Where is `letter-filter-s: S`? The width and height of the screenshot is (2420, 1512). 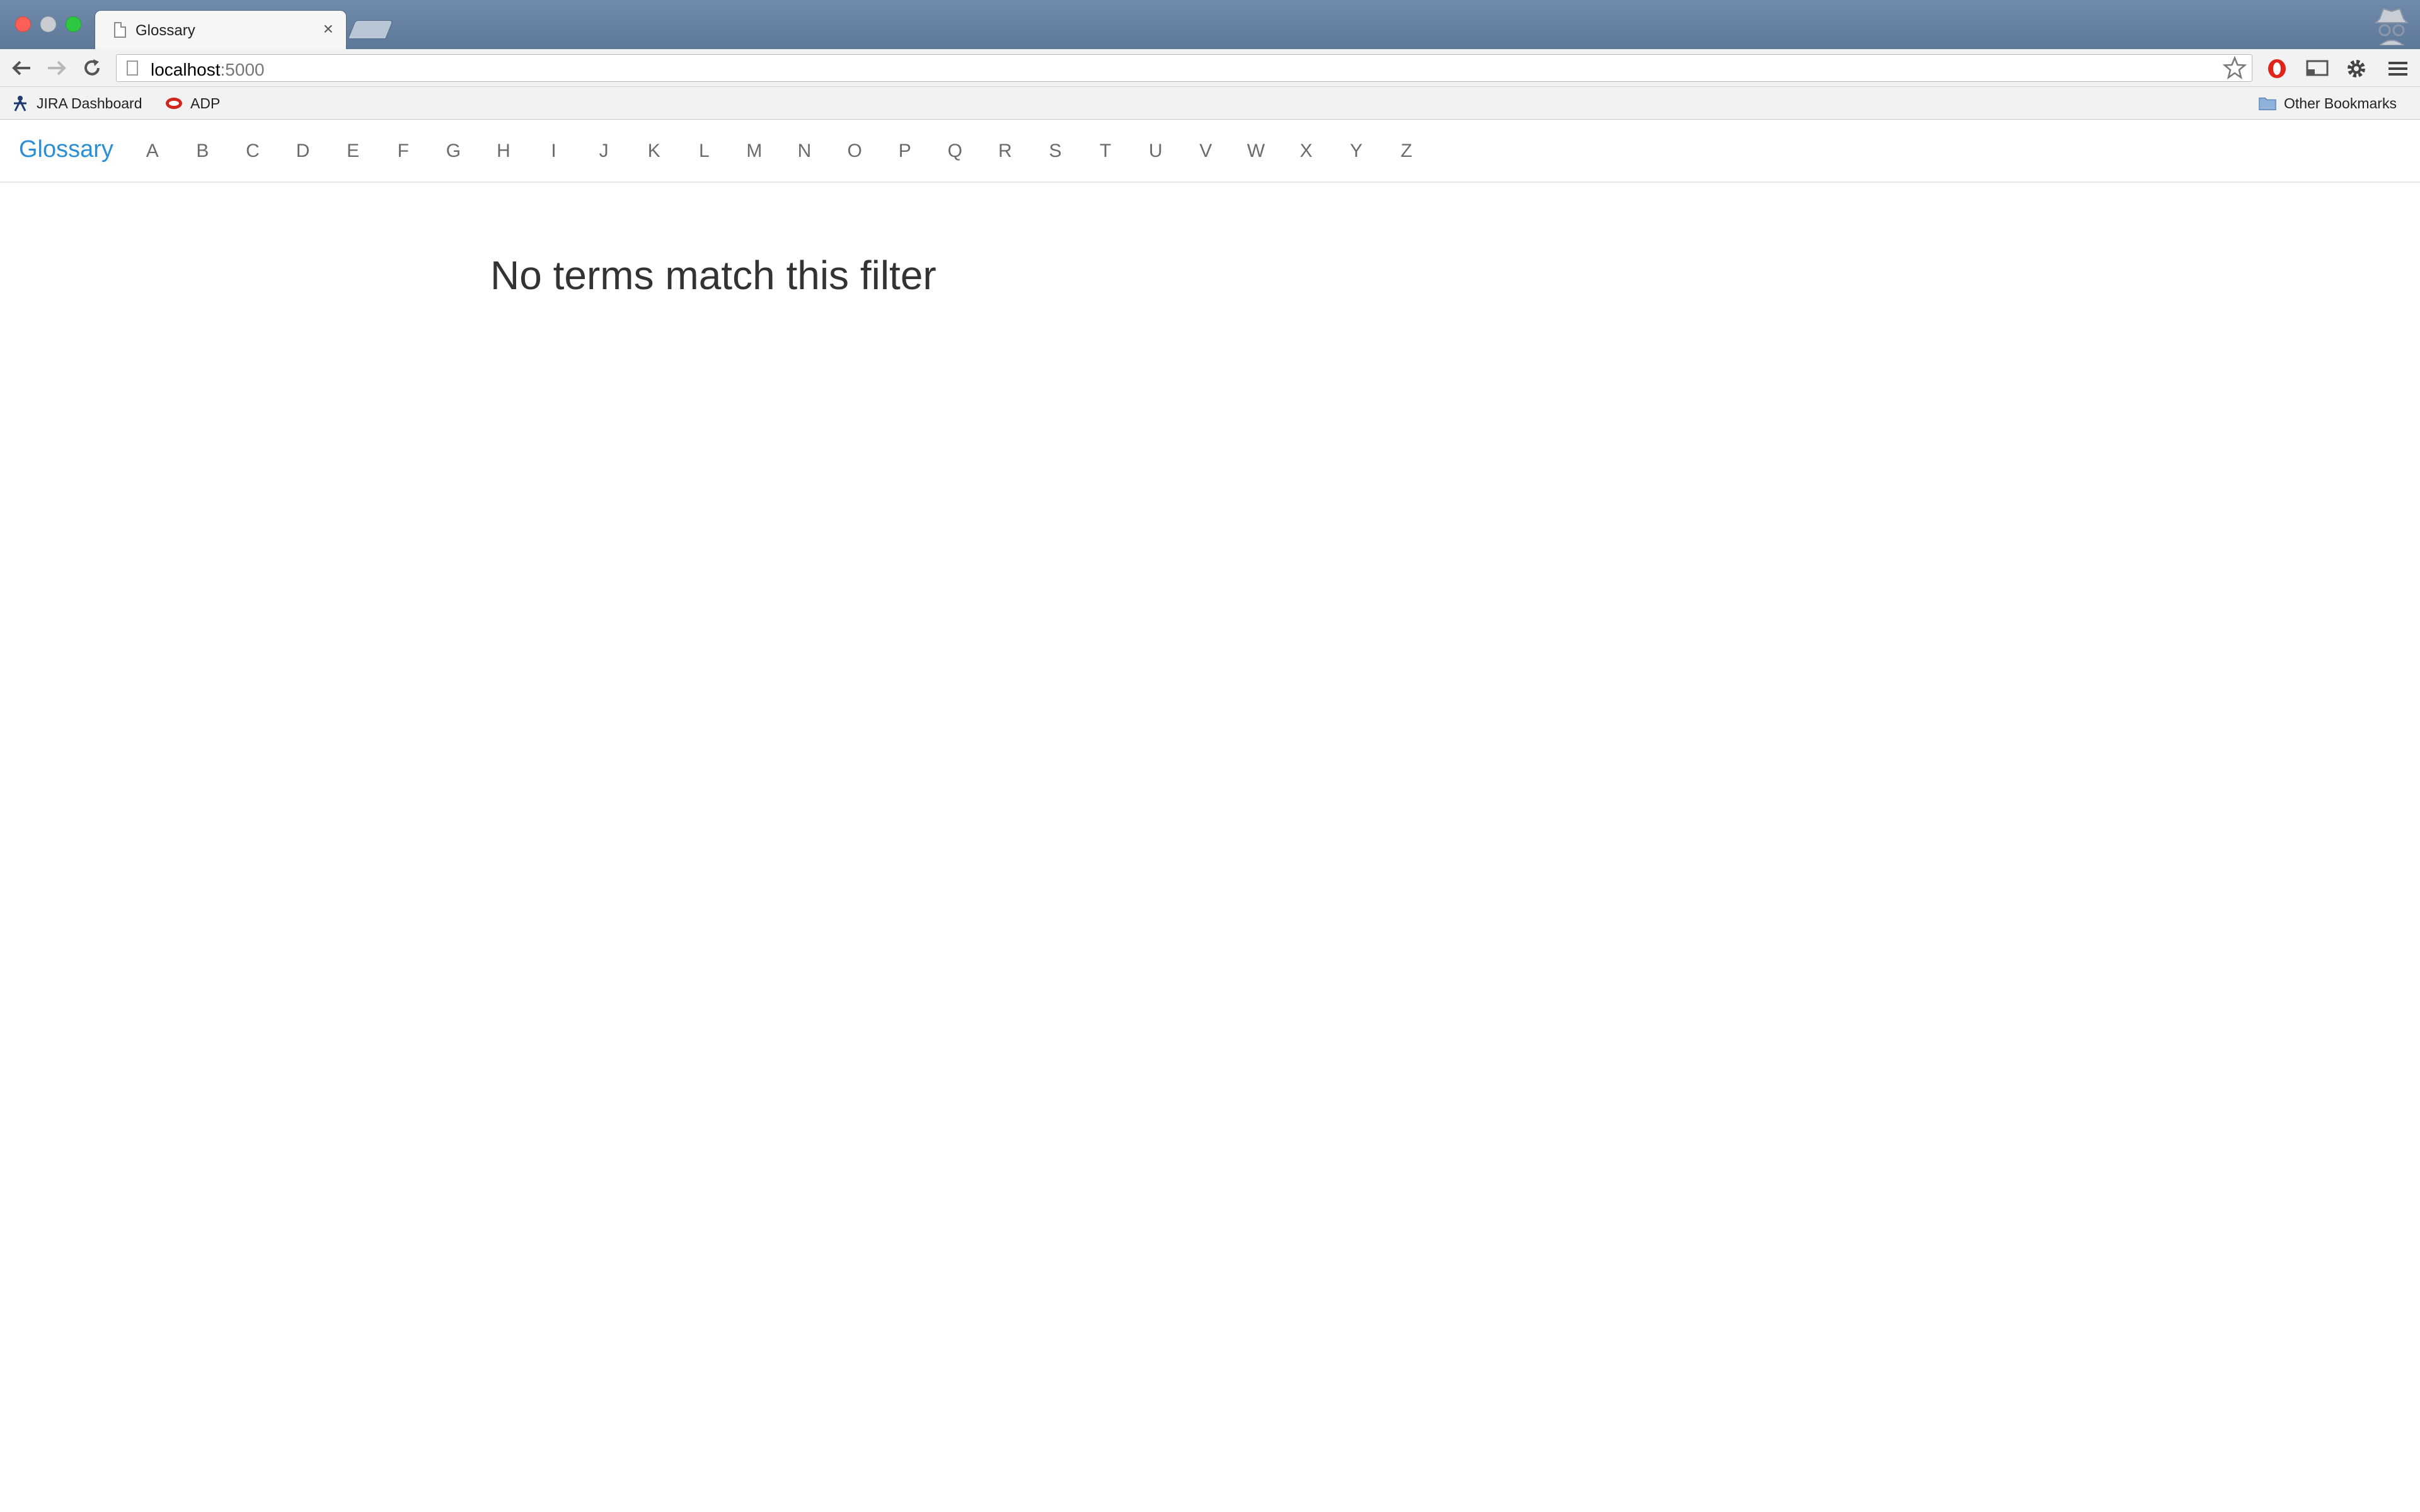
letter-filter-s: S is located at coordinates (1055, 151).